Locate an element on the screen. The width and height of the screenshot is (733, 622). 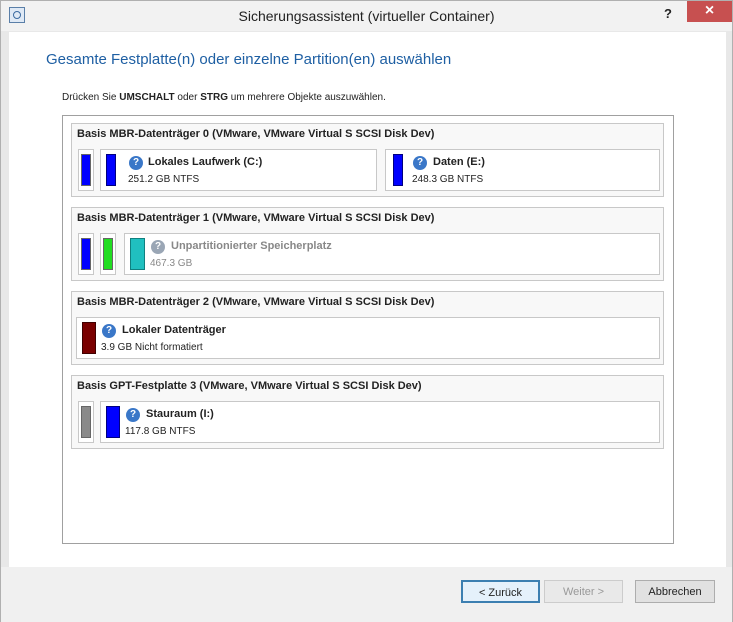
partition-c: ? Lokales Laufwerk (C:) 251.2 GB NTFS is located at coordinates (238, 170).